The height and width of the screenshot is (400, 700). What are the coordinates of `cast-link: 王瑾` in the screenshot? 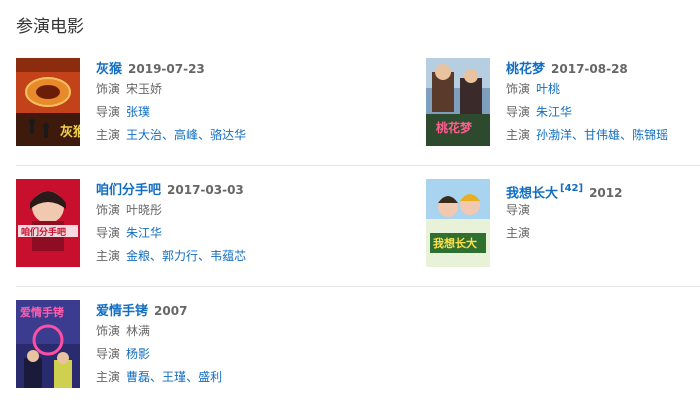 It's located at (174, 377).